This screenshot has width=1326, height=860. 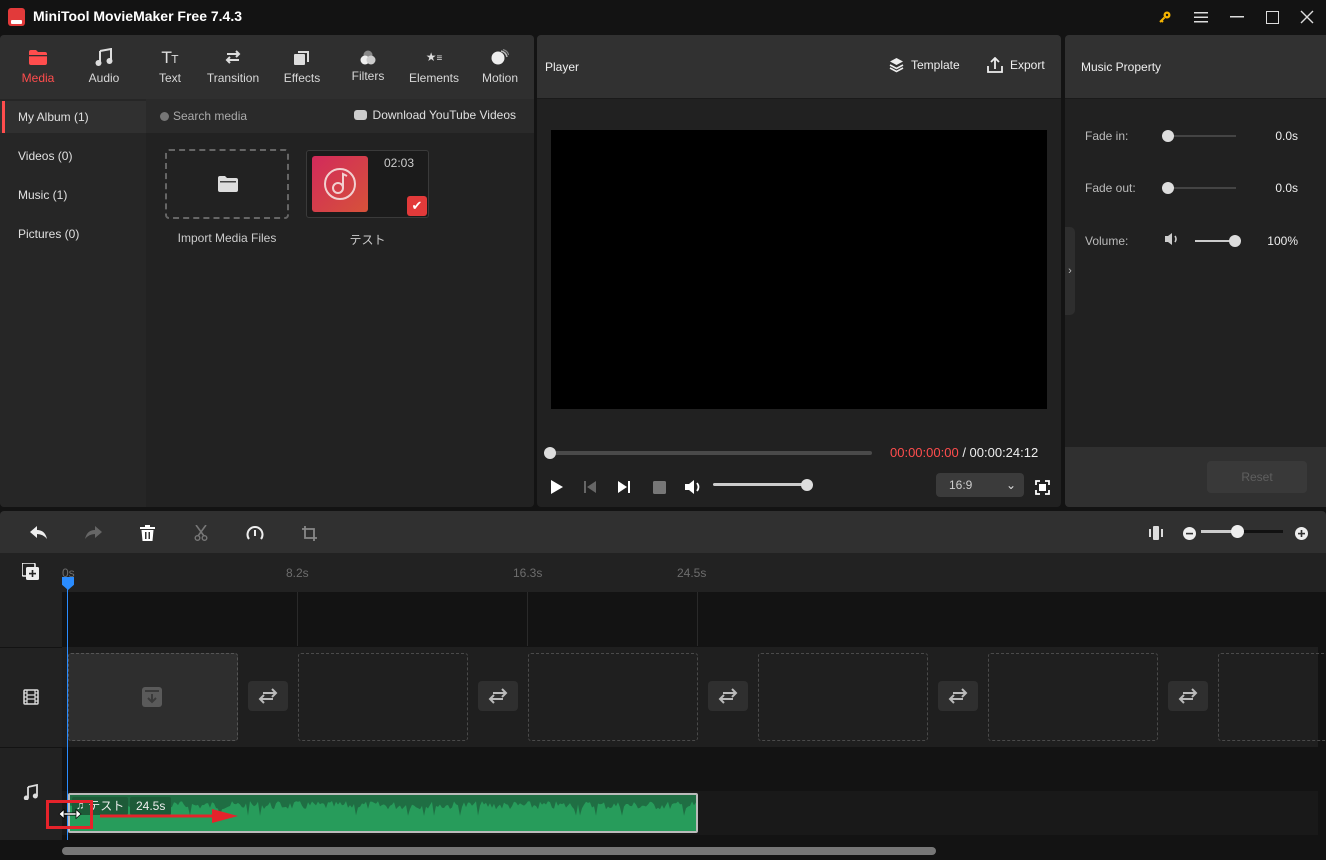 What do you see at coordinates (169, 78) in the screenshot?
I see `tab-label: Text` at bounding box center [169, 78].